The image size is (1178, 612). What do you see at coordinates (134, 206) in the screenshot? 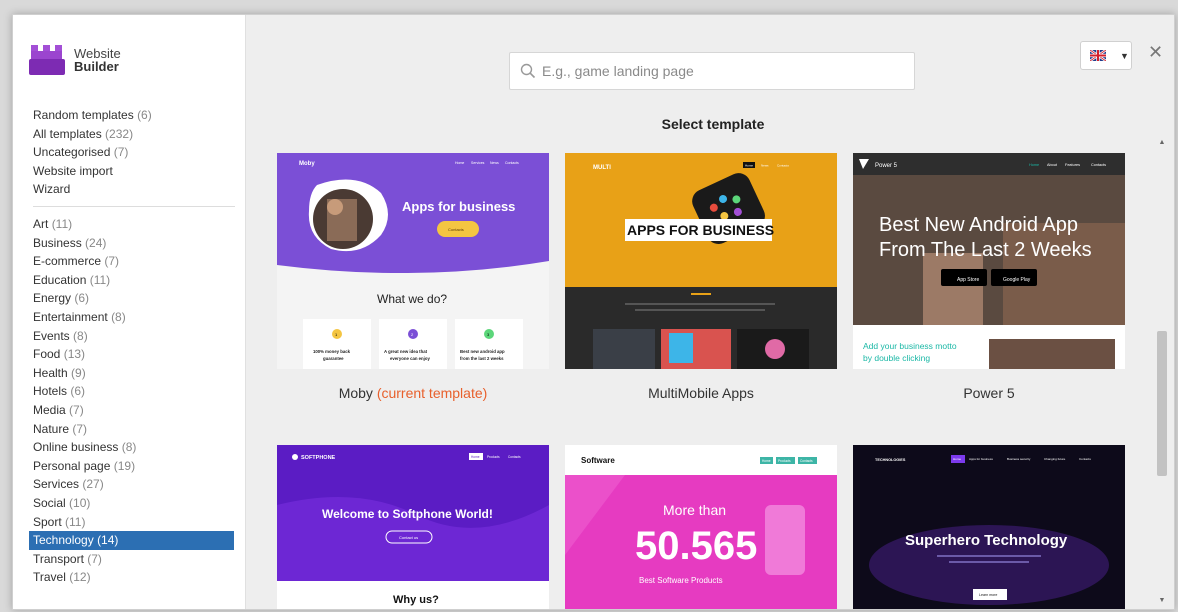
I see `sidebar-divider` at bounding box center [134, 206].